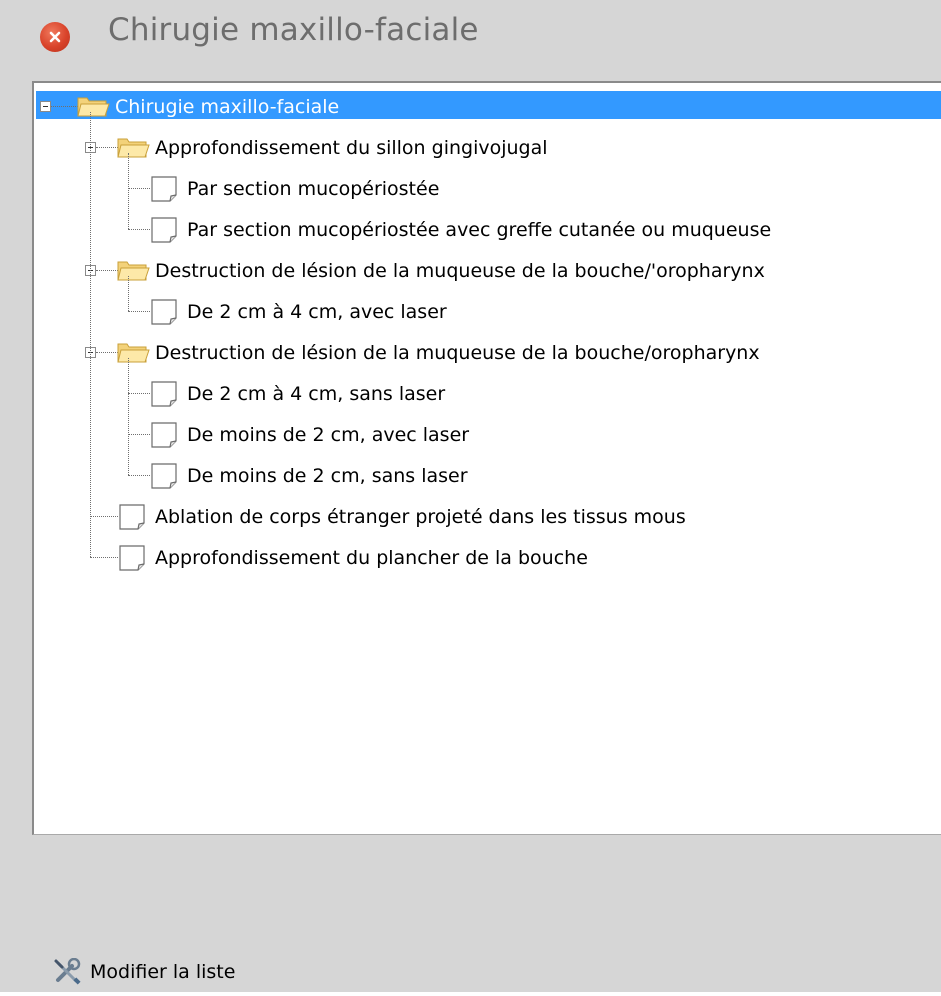 This screenshot has height=996, width=941. I want to click on tree-group-node: Approfondissement du sillon gingivojugal, so click(333, 148).